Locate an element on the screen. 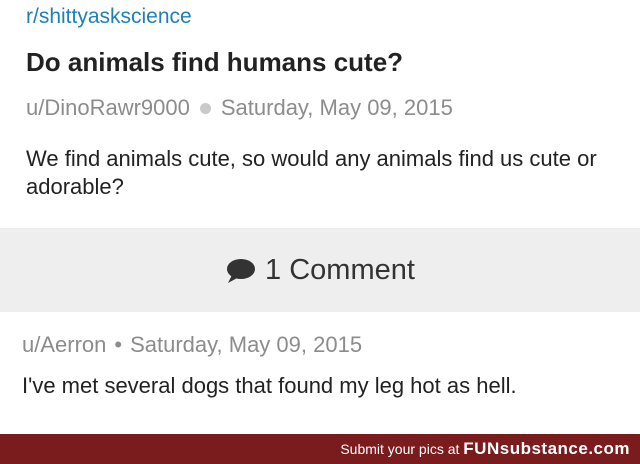 The image size is (640, 464). watermark-footer: Submit your pics at FUNsubstance.com is located at coordinates (320, 449).